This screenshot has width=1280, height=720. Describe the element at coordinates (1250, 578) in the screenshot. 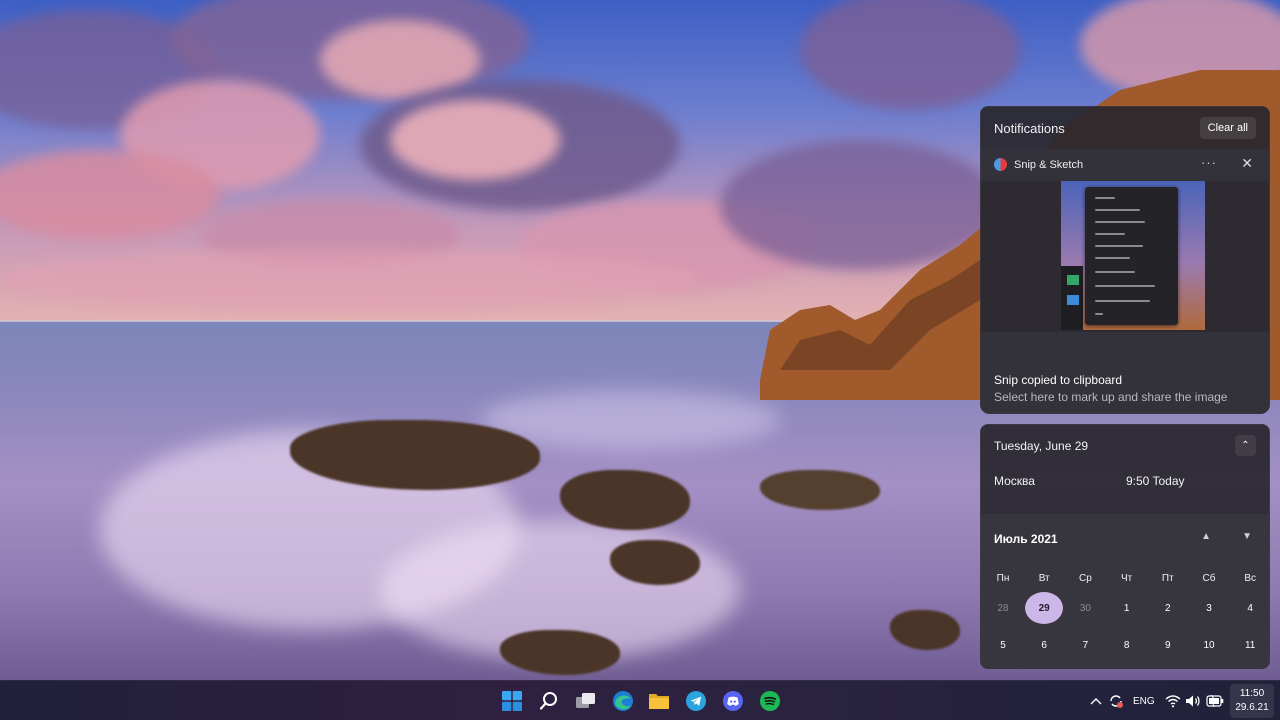

I see `weekday-header: Вс` at that location.